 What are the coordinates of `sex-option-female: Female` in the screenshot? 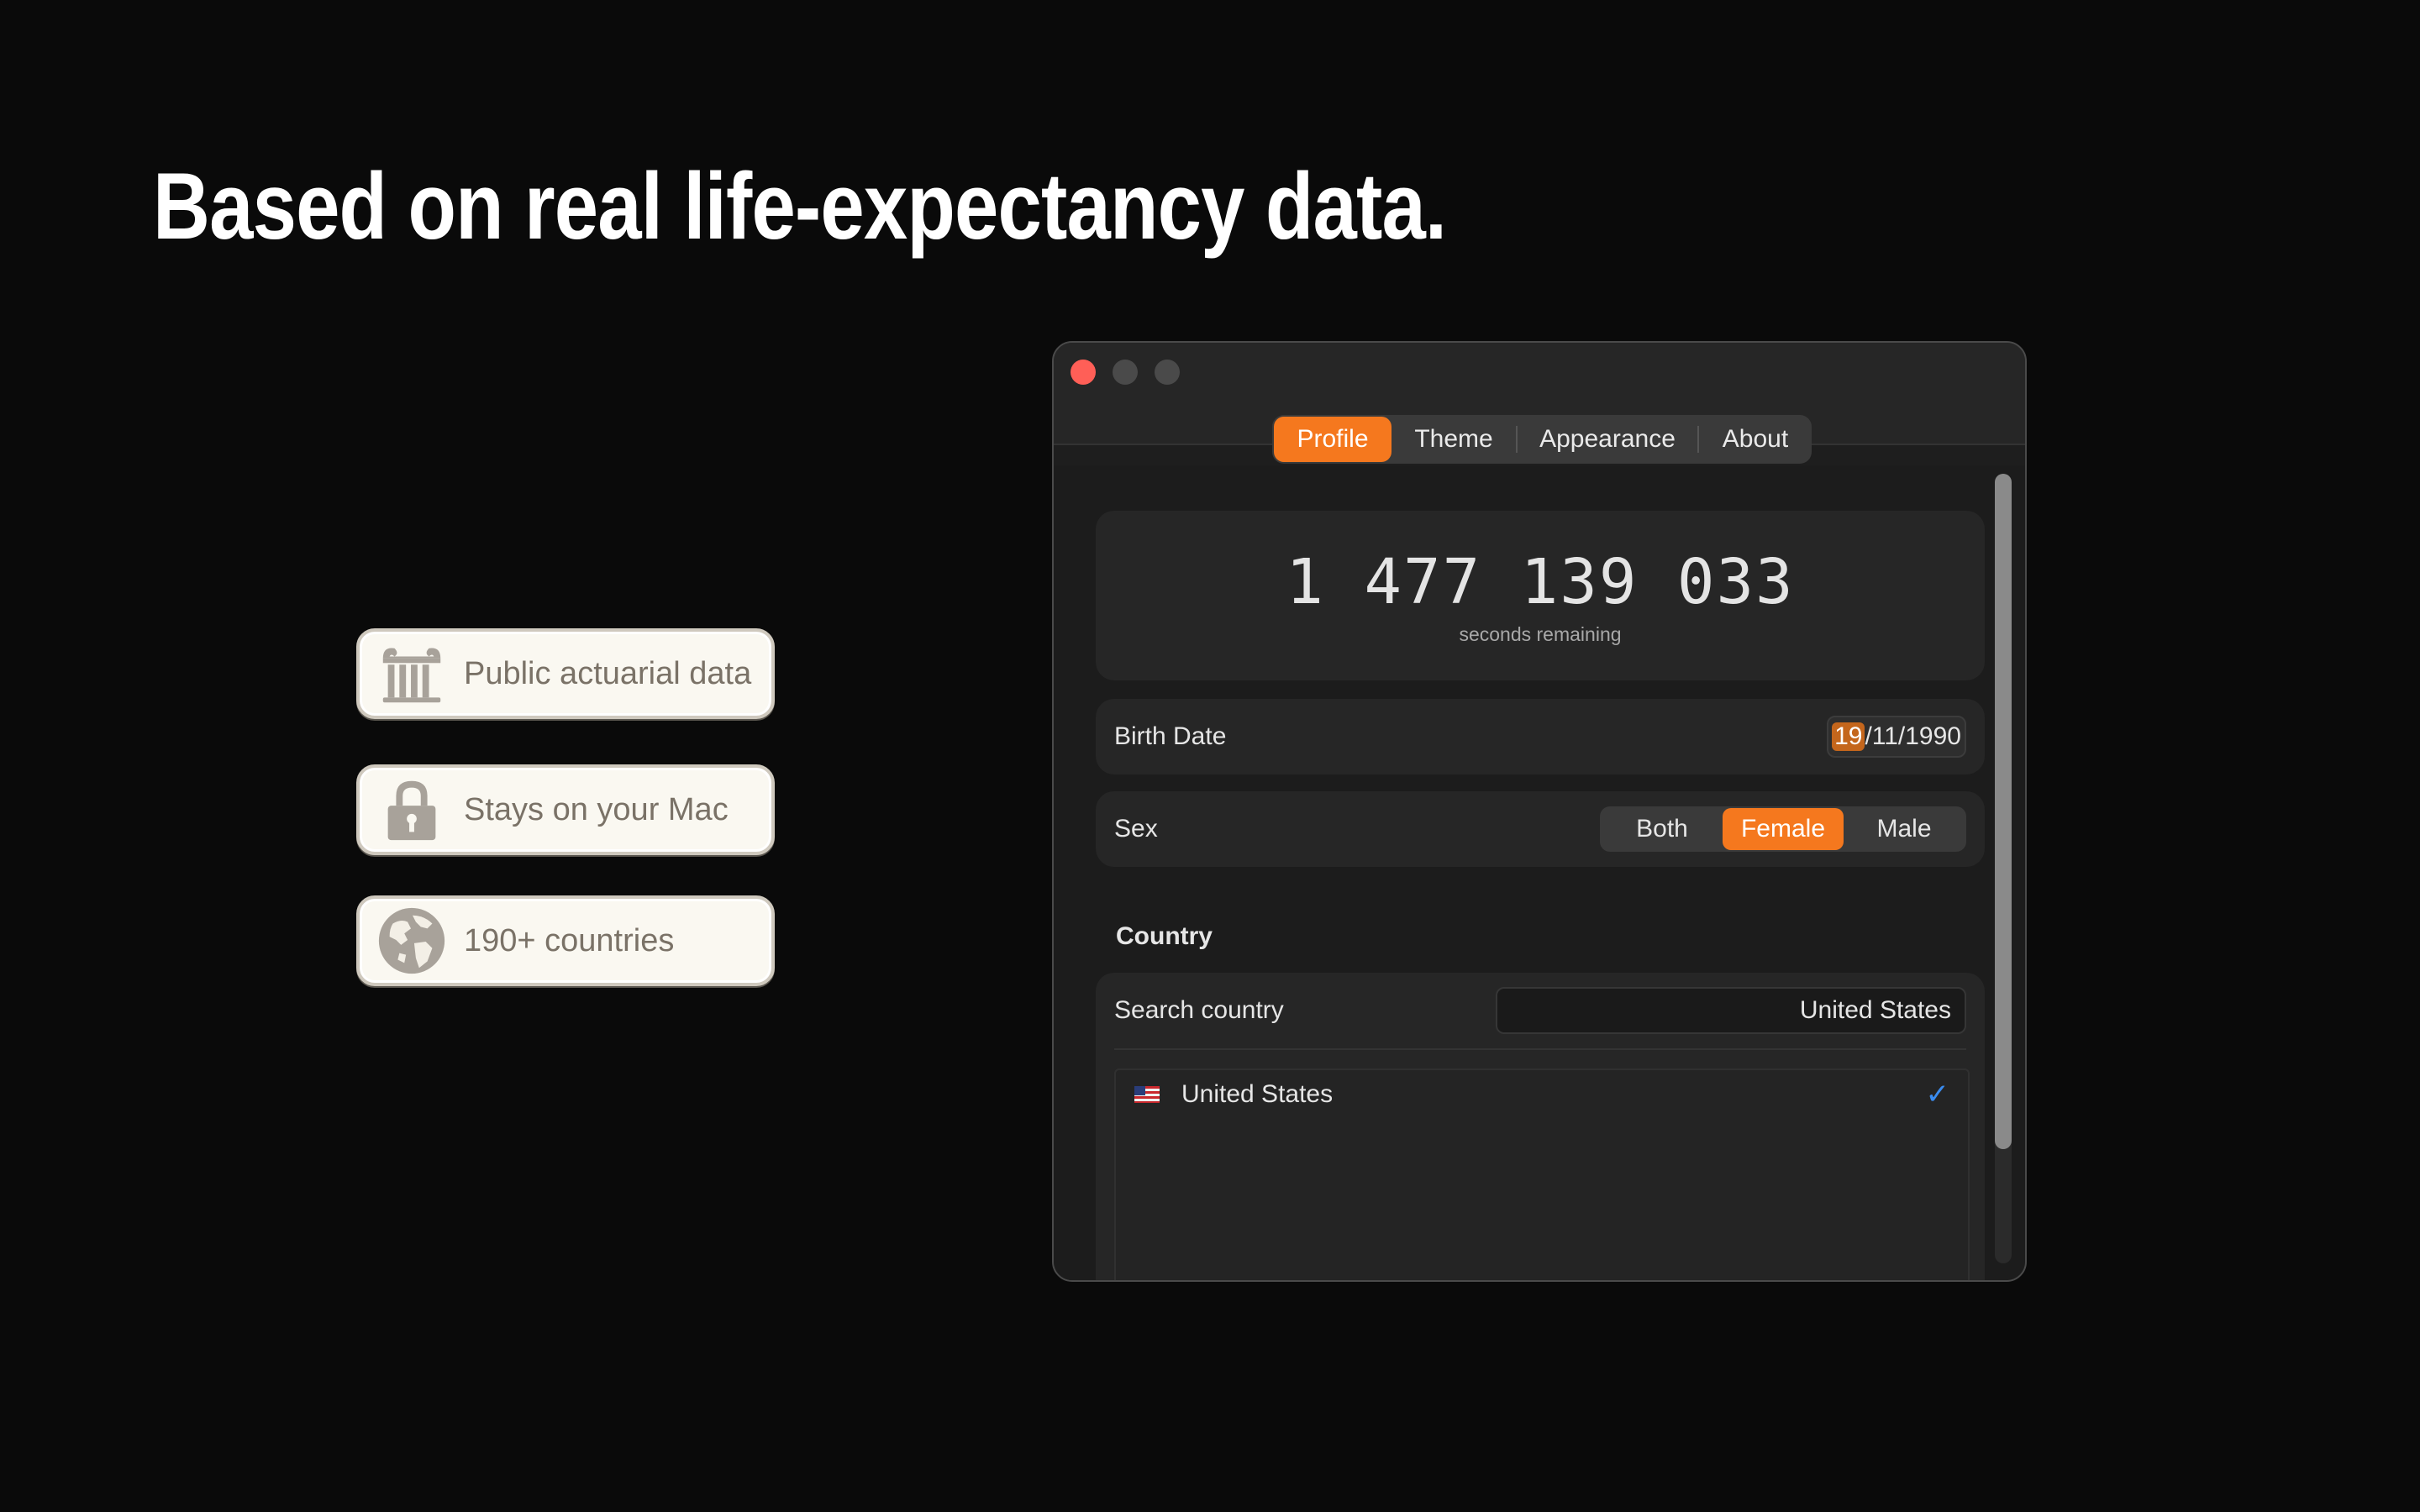 It's located at (1784, 829).